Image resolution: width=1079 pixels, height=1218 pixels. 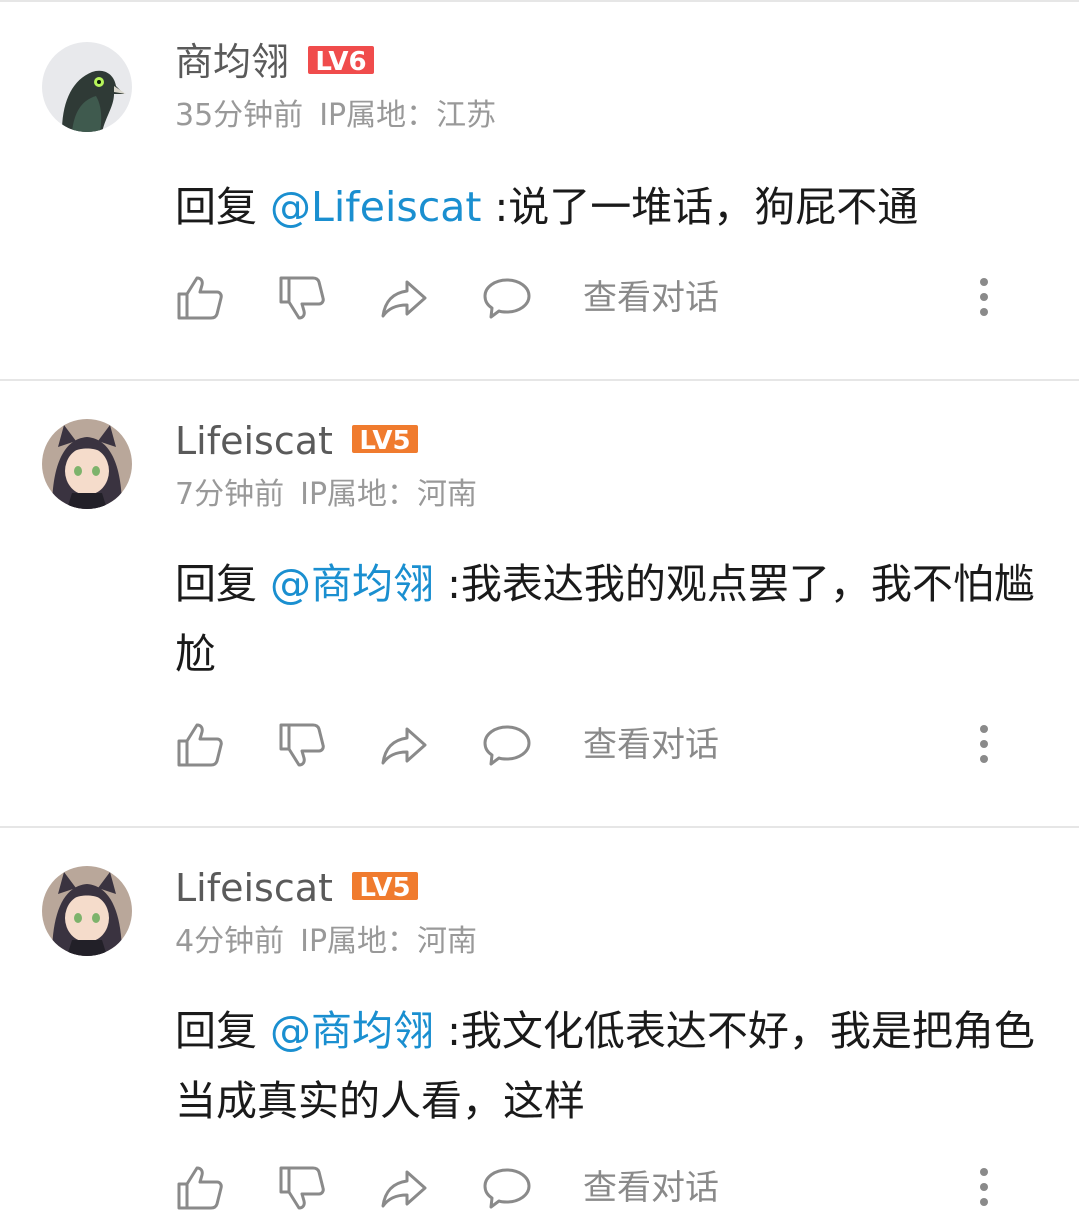 I want to click on username: 商均翎 LV6, so click(x=275, y=62).